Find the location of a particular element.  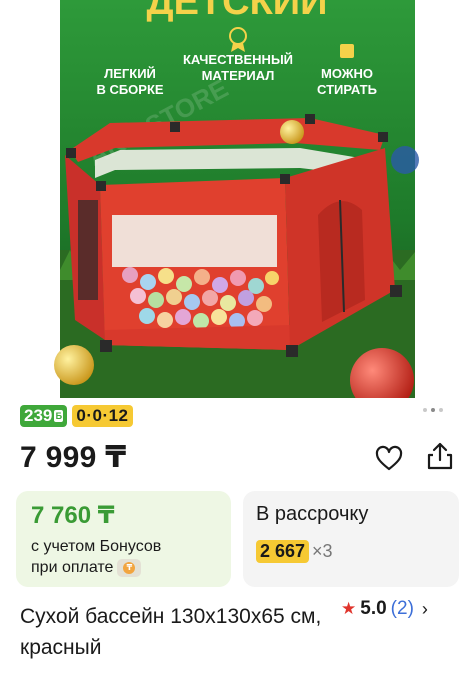

reviews-count: (2) is located at coordinates (402, 608).